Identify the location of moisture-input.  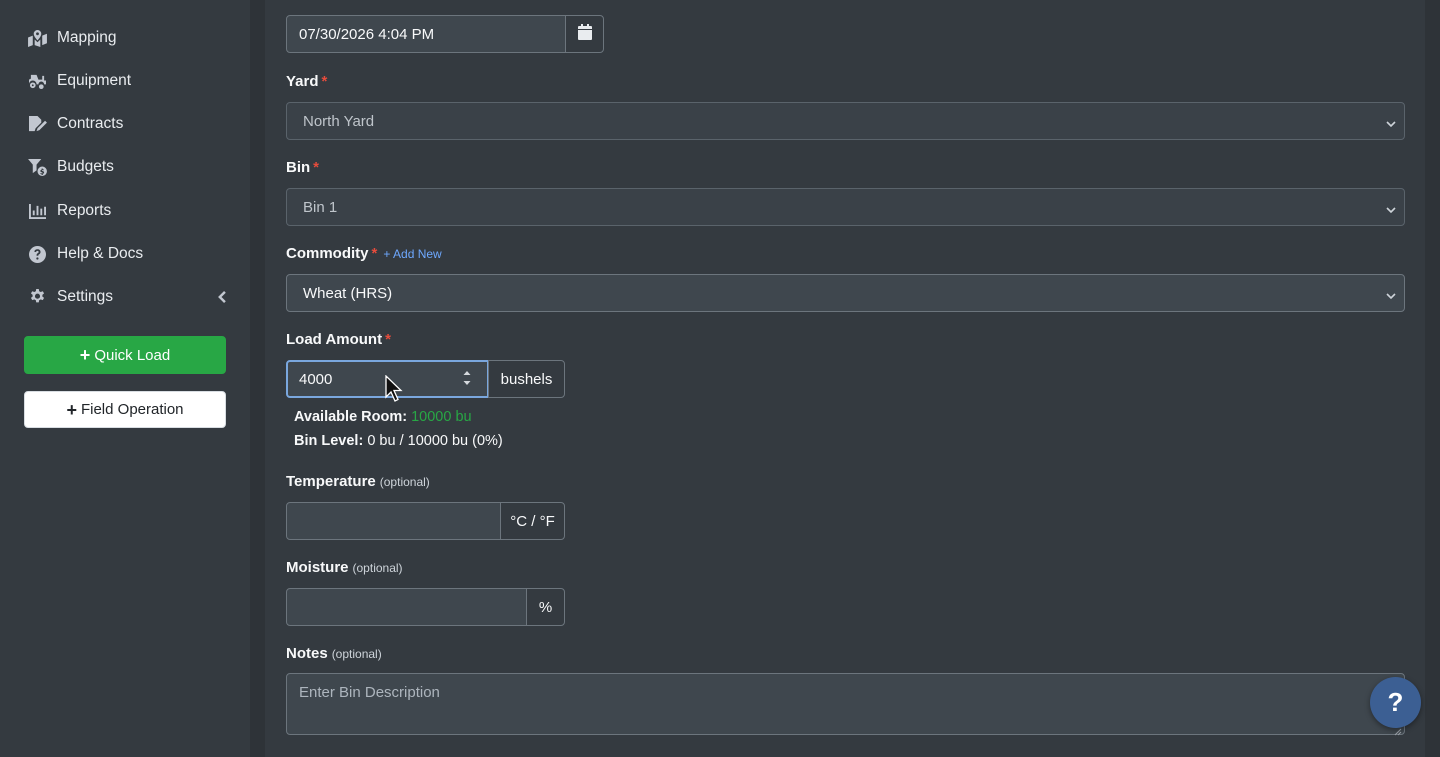
(406, 607).